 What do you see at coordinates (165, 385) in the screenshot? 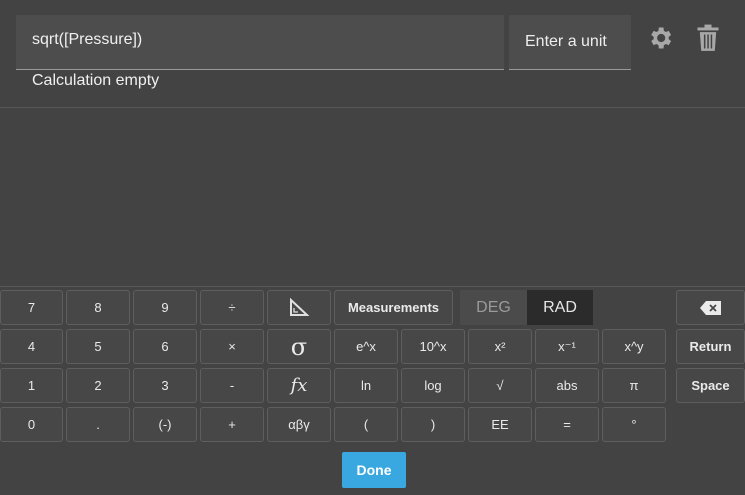
I see `key-3: 3` at bounding box center [165, 385].